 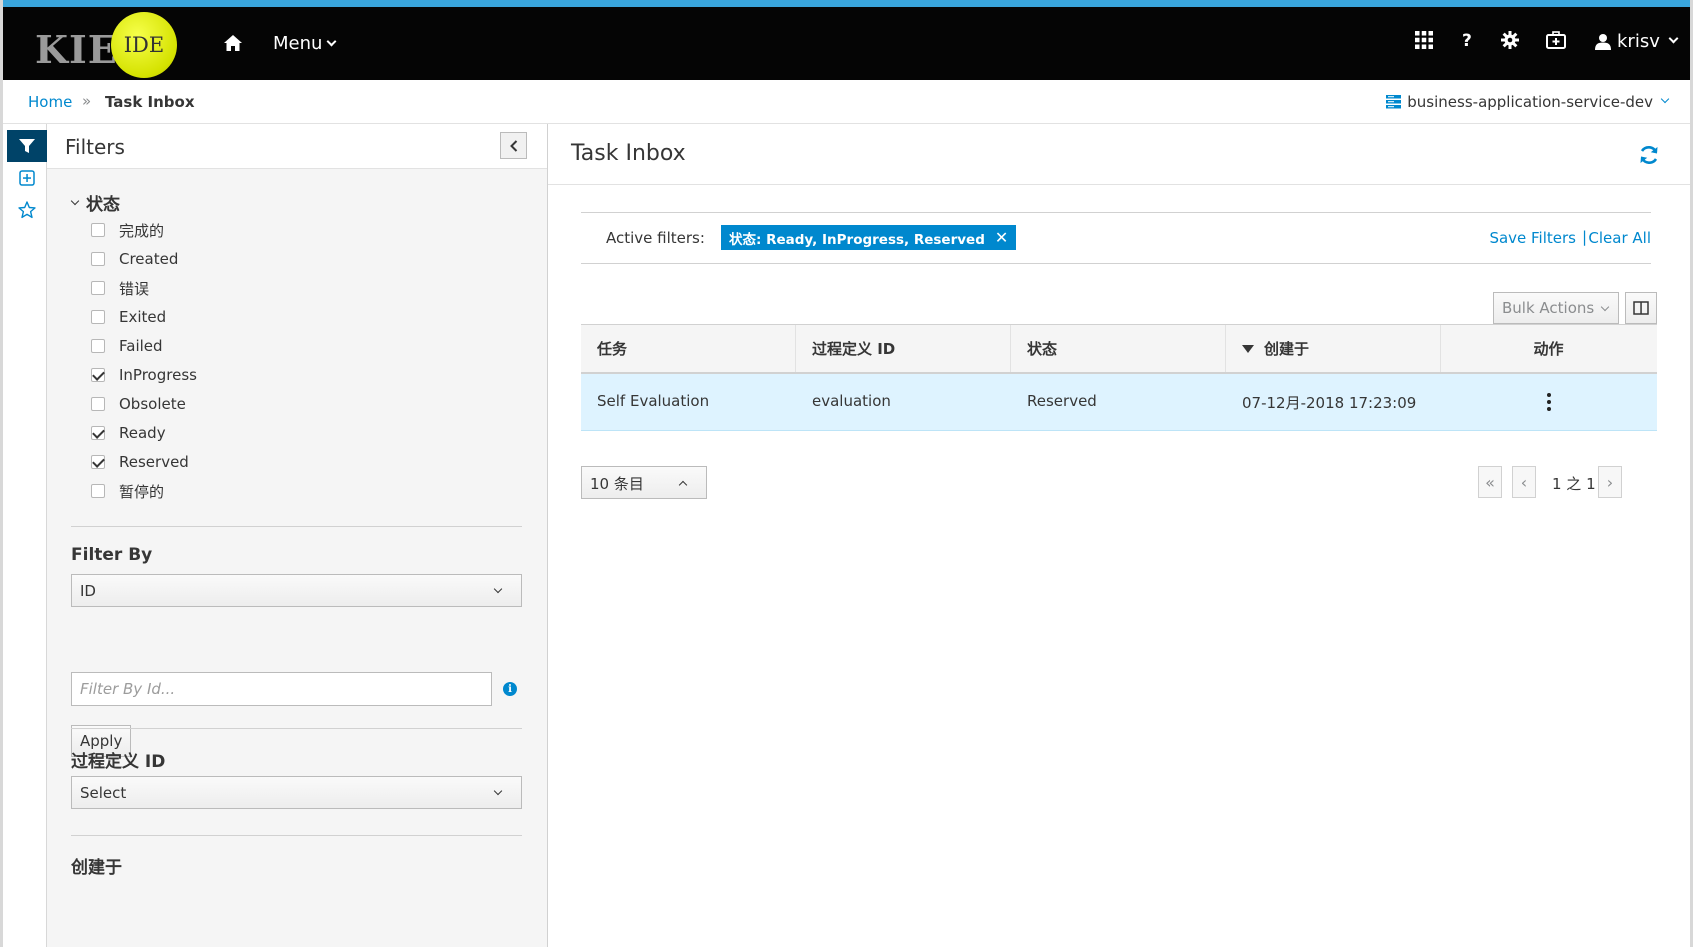 I want to click on column-header-process-definition: 过程定义 ID, so click(x=903, y=348).